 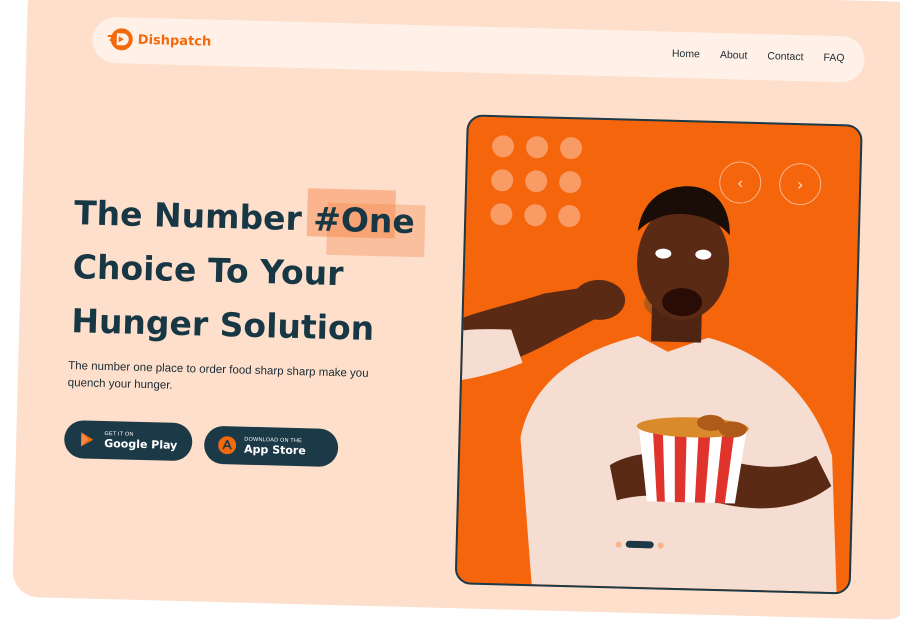 I want to click on app-store-label: DOWNLOAD ON THE App Store, so click(x=275, y=446).